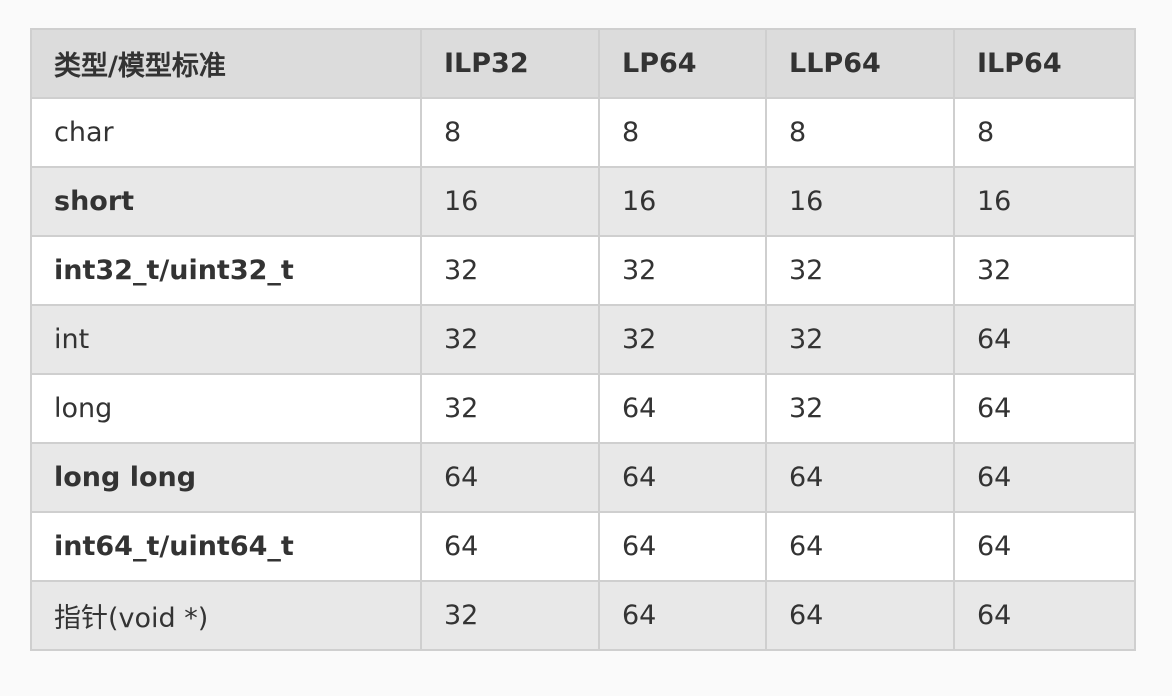 The height and width of the screenshot is (696, 1172). I want to click on cell-ilp32: 8, so click(510, 132).